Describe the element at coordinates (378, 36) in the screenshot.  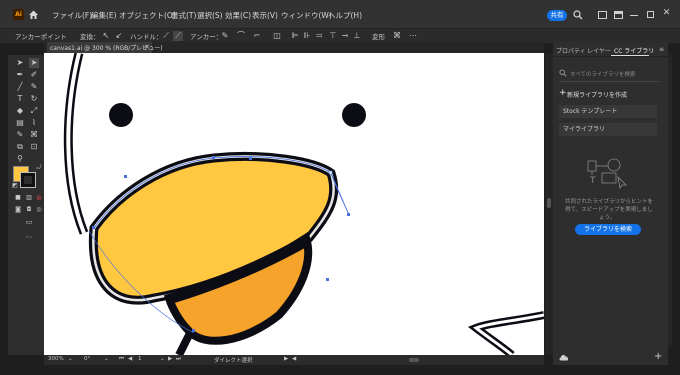
I see `transform-label: 変形` at that location.